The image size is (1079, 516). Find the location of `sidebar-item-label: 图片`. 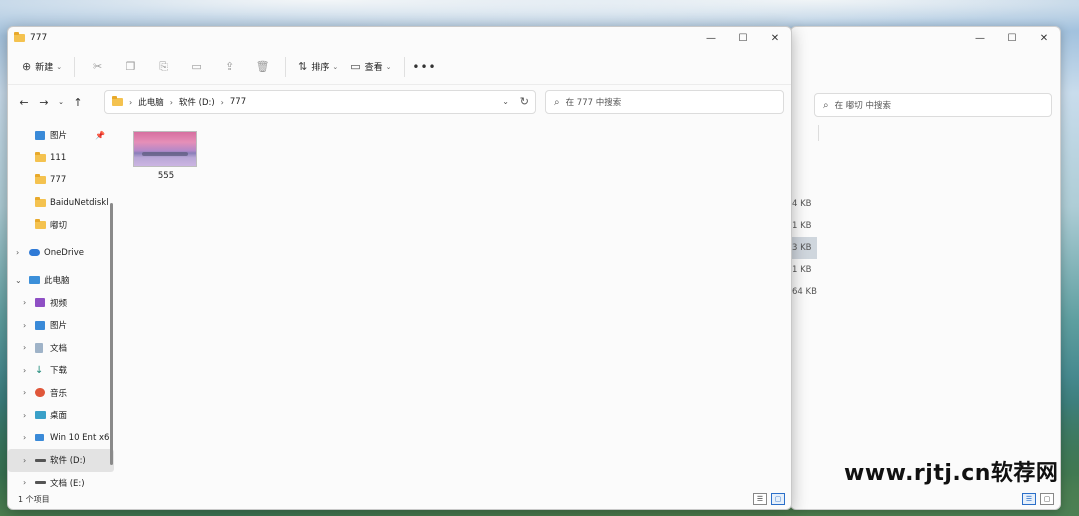

sidebar-item-label: 图片 is located at coordinates (59, 136).